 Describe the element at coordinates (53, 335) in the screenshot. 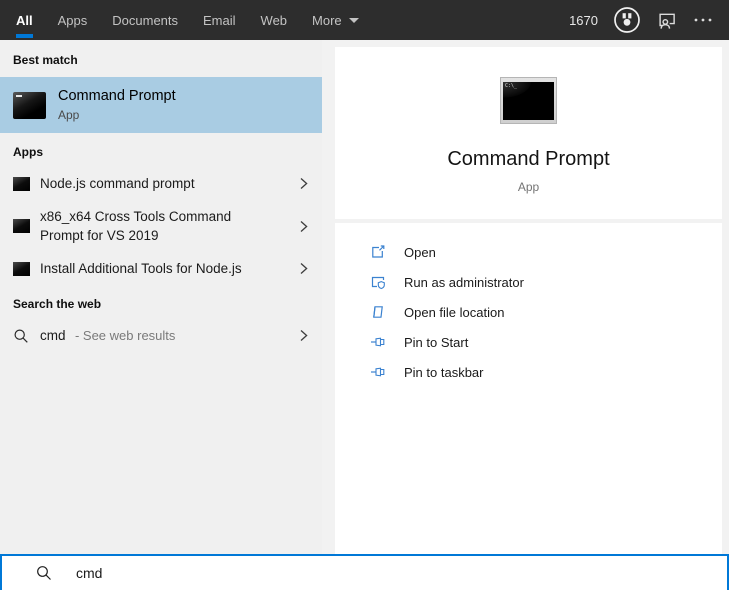

I see `web-search-query: cmd` at that location.